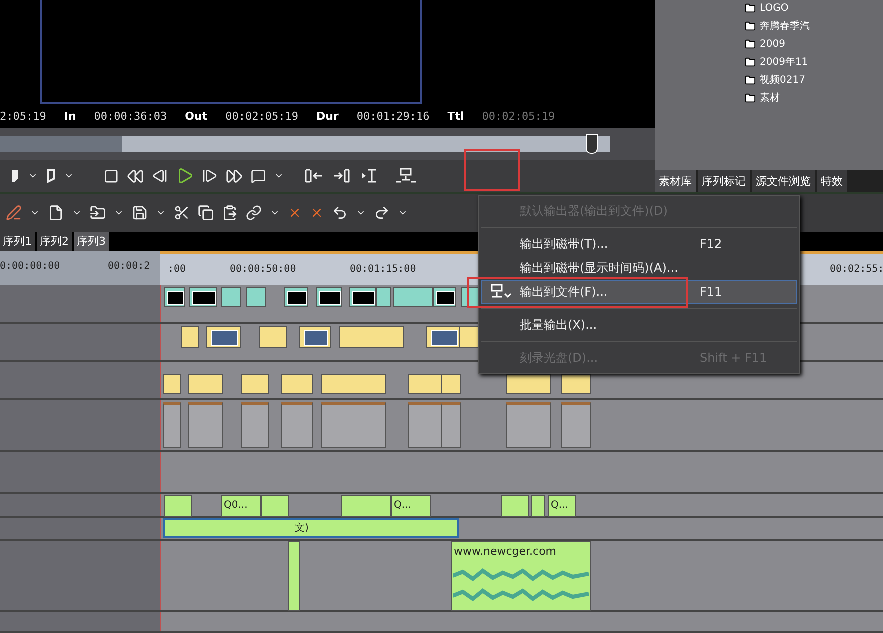 The height and width of the screenshot is (633, 883). Describe the element at coordinates (856, 270) in the screenshot. I see `ruler-label: 00:02:55:` at that location.